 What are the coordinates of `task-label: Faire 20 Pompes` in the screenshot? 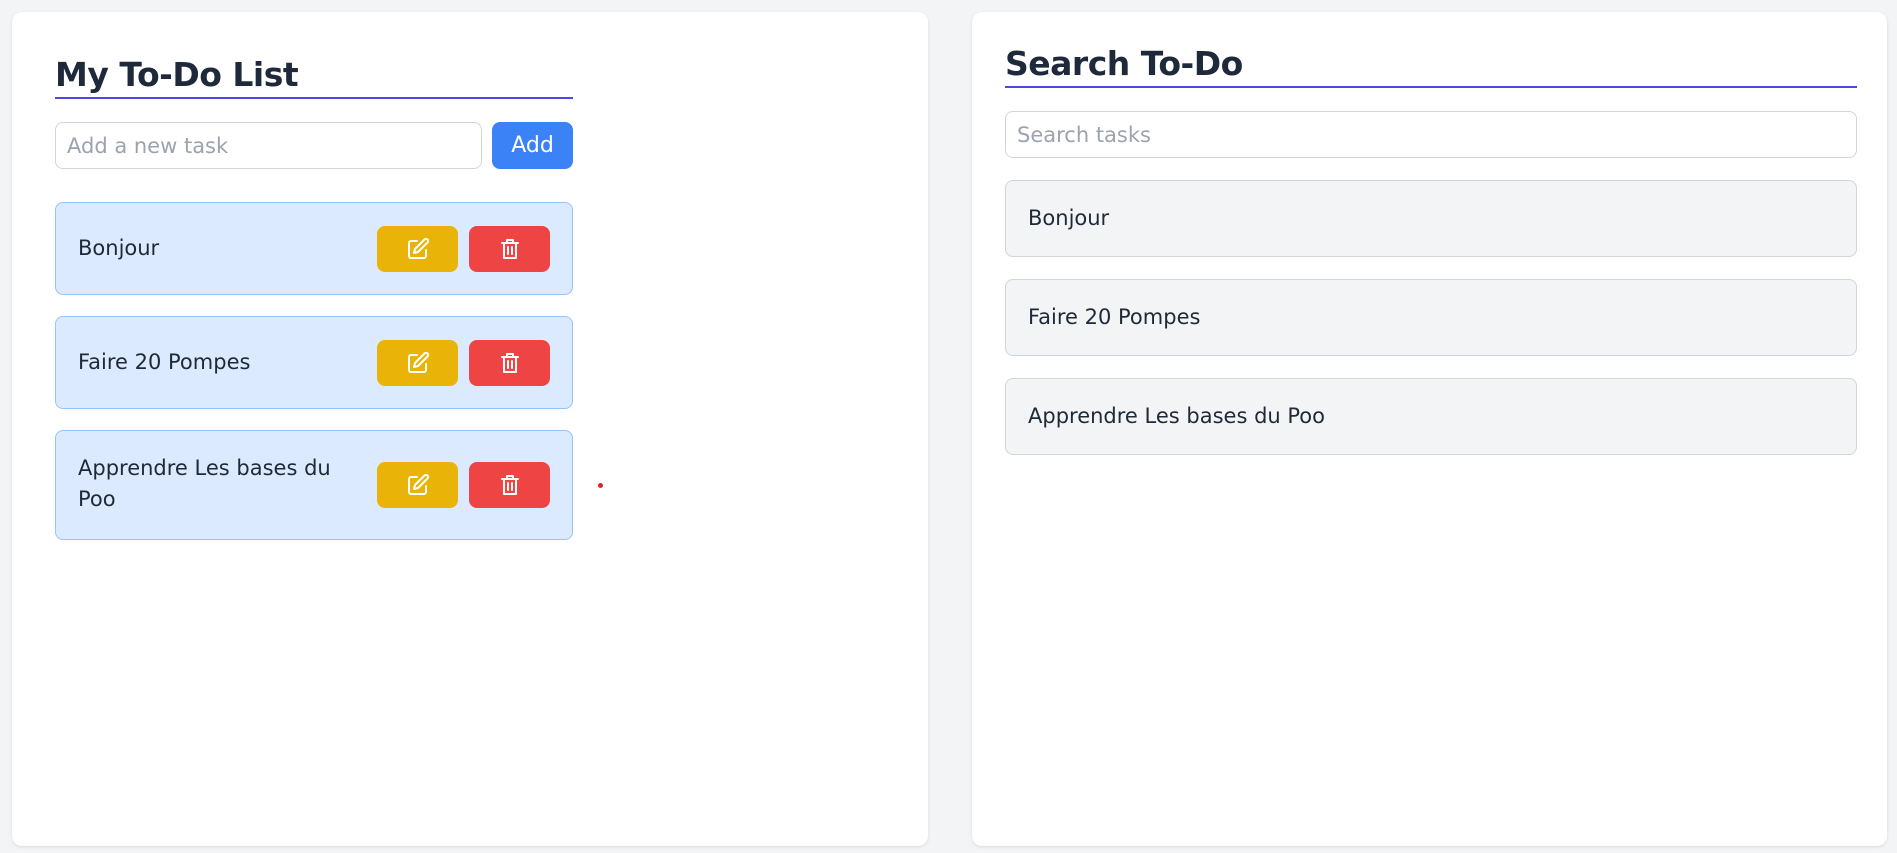 It's located at (164, 362).